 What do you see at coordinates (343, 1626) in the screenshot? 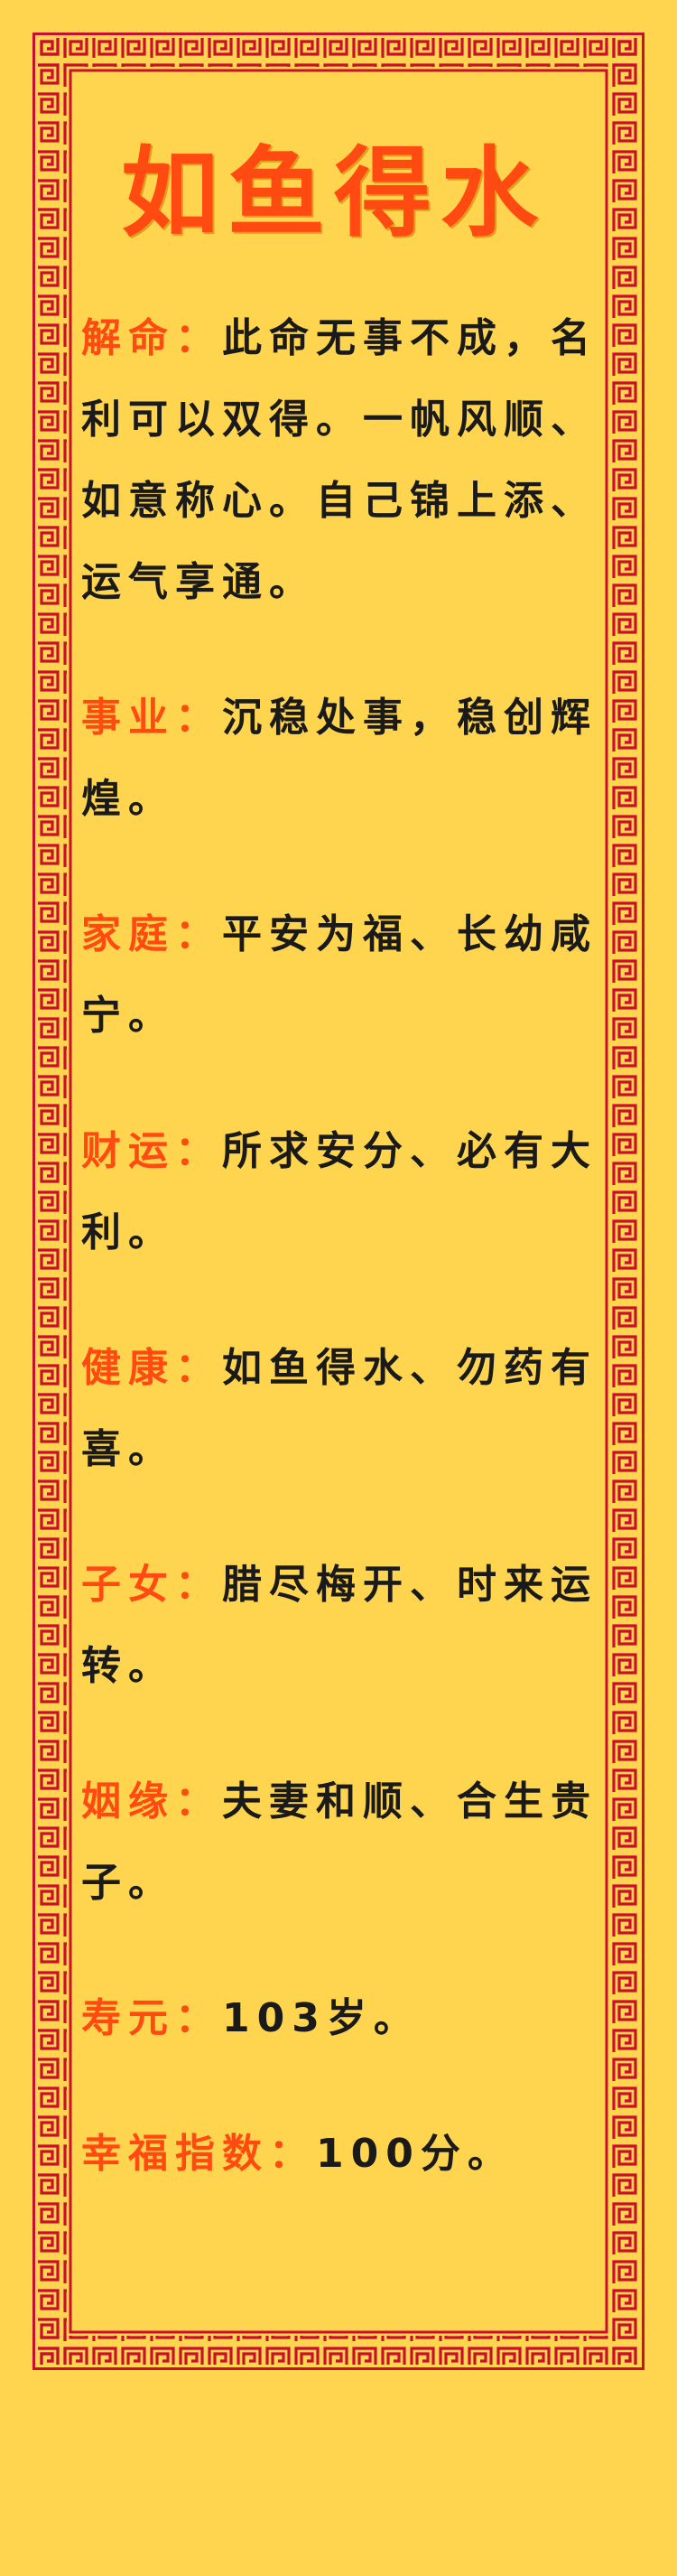
I see `section-zinv: 子女：腊尽梅开、时来运转。` at bounding box center [343, 1626].